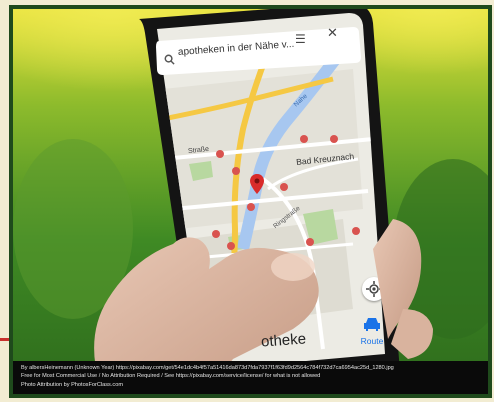  What do you see at coordinates (72, 384) in the screenshot?
I see `caption-line-3: Photo Attribution by PhotosForClass.com` at bounding box center [72, 384].